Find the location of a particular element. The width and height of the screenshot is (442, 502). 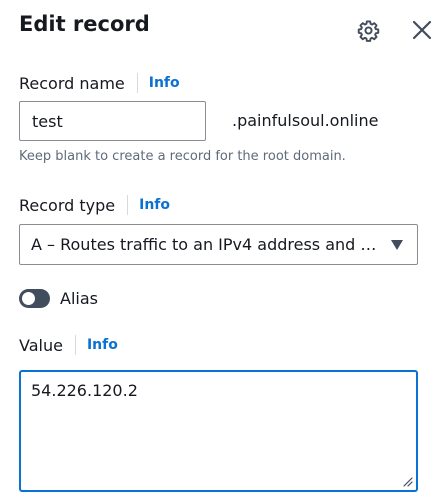

value-label: Value is located at coordinates (41, 345).